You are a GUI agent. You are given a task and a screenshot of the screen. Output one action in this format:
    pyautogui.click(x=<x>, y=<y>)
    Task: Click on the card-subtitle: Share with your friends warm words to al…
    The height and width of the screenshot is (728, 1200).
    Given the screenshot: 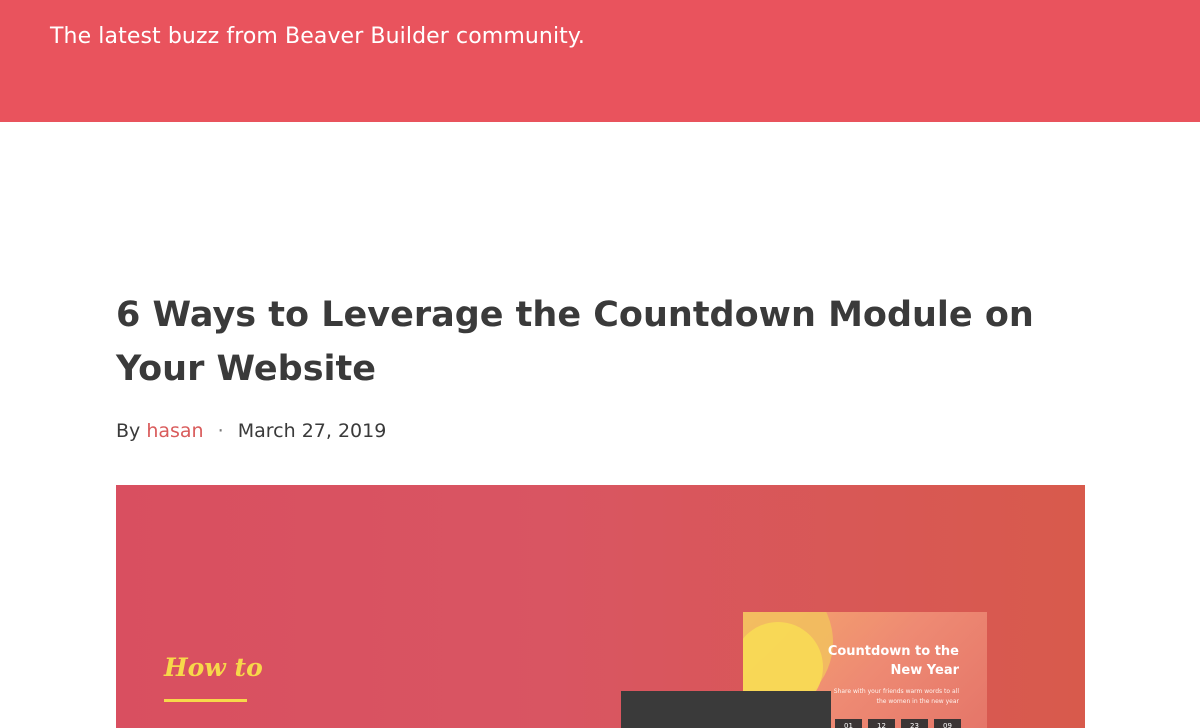 What is the action you would take?
    pyautogui.click(x=896, y=696)
    